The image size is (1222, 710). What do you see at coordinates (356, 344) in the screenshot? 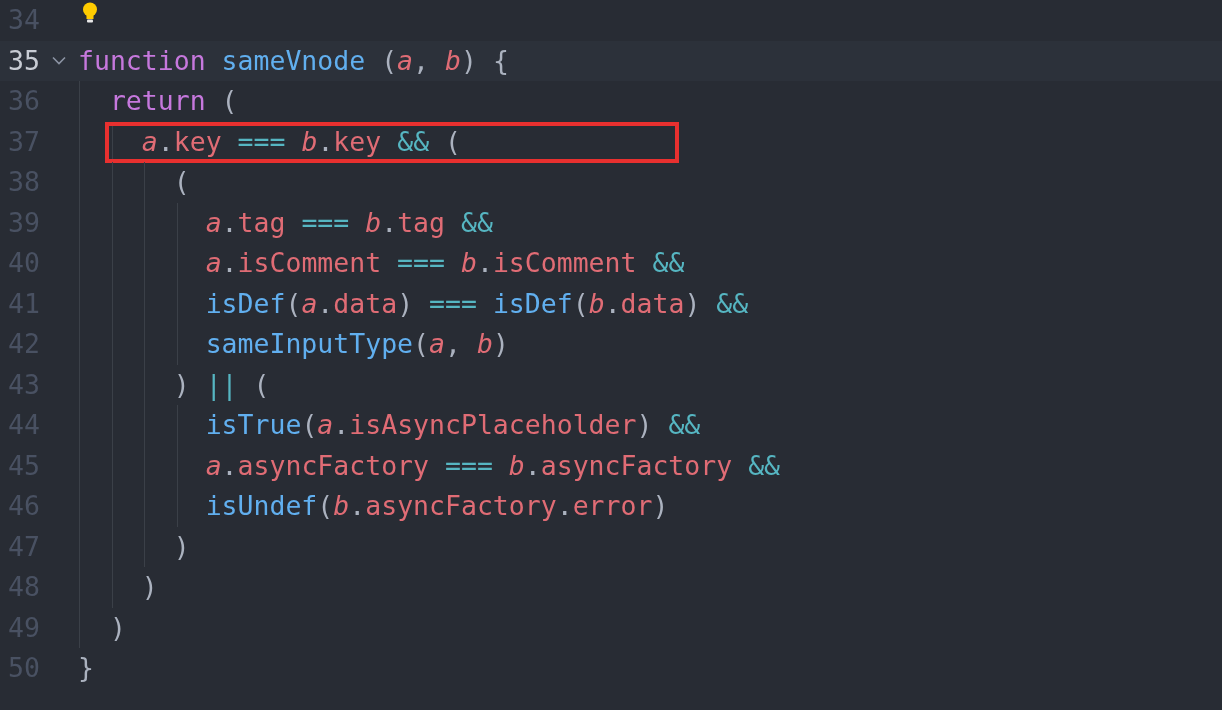
I see `code-line: sameInputType(a, b)` at bounding box center [356, 344].